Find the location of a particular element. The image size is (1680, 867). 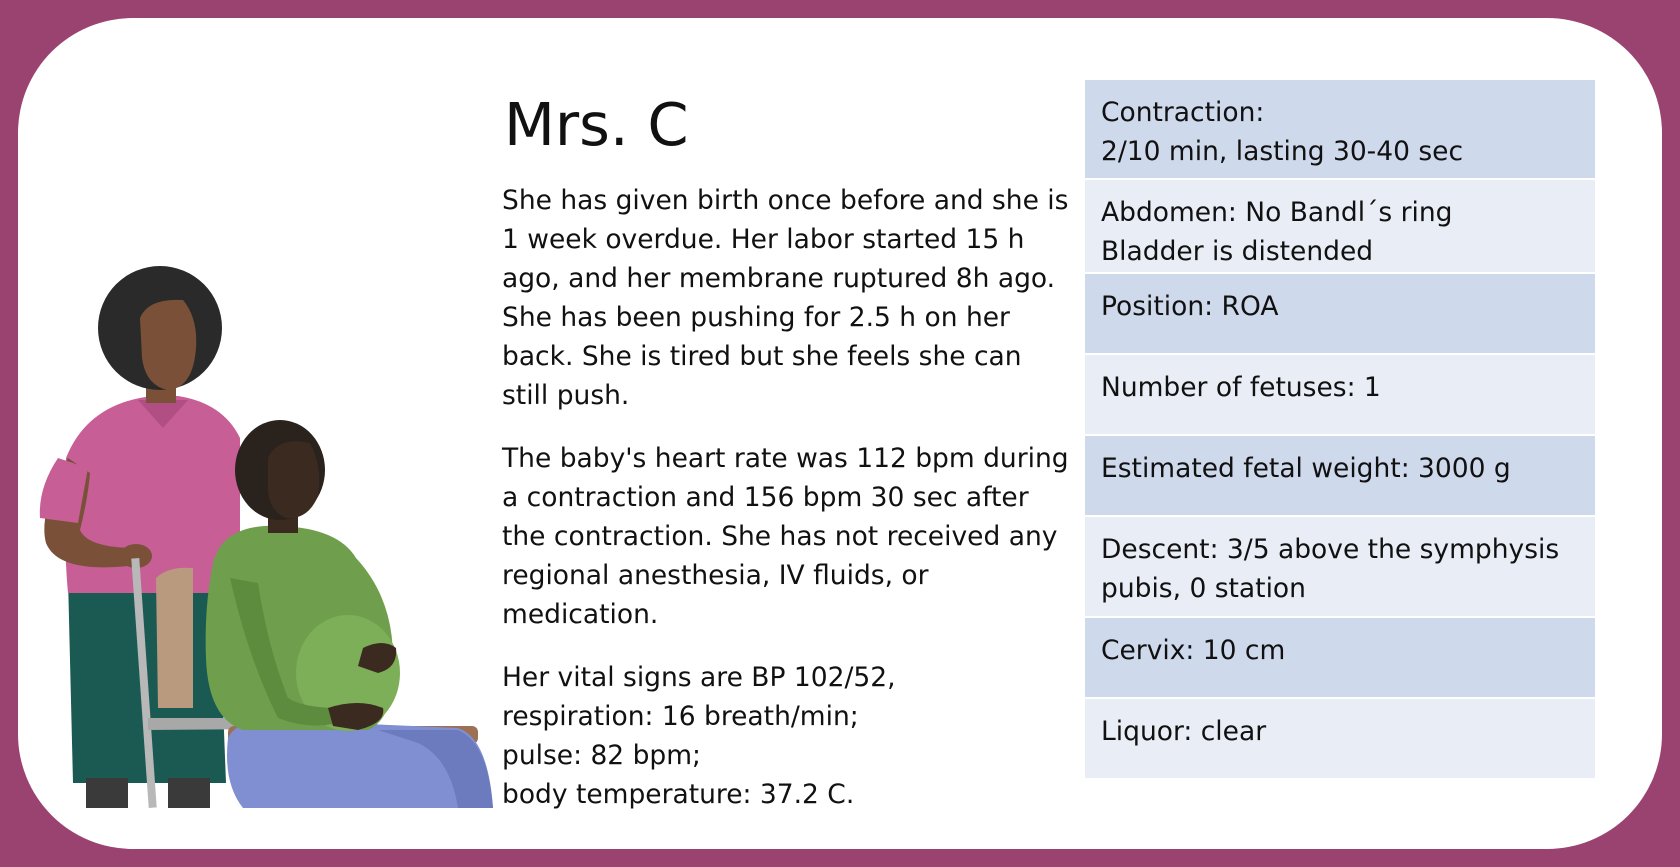

pregnant-woman-in-chair-illustration is located at coordinates (349, 614).